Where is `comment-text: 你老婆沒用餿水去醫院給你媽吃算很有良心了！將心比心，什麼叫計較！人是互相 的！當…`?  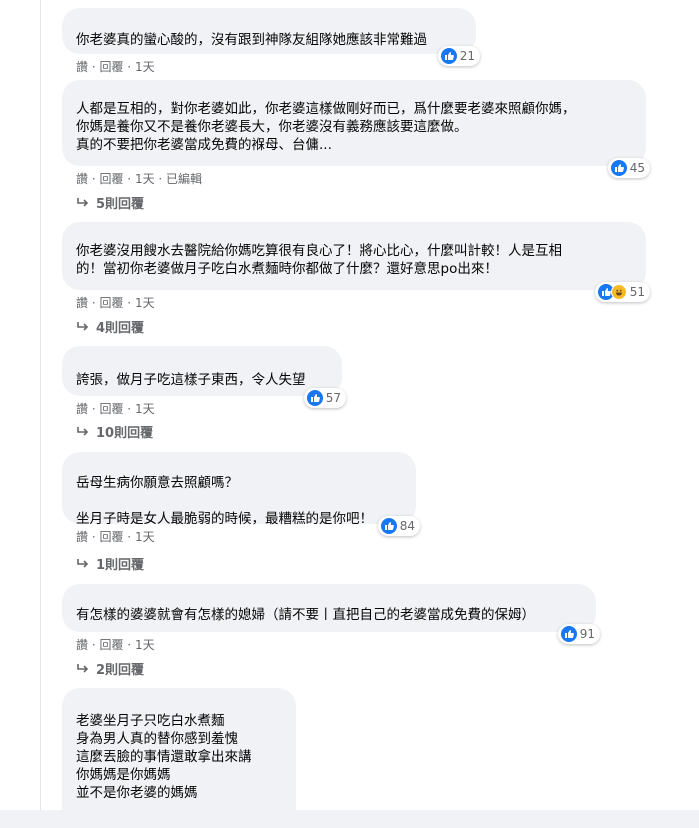 comment-text: 你老婆沒用餿水去醫院給你媽吃算很有良心了！將心比心，什麼叫計較！人是互相 的！當… is located at coordinates (319, 260).